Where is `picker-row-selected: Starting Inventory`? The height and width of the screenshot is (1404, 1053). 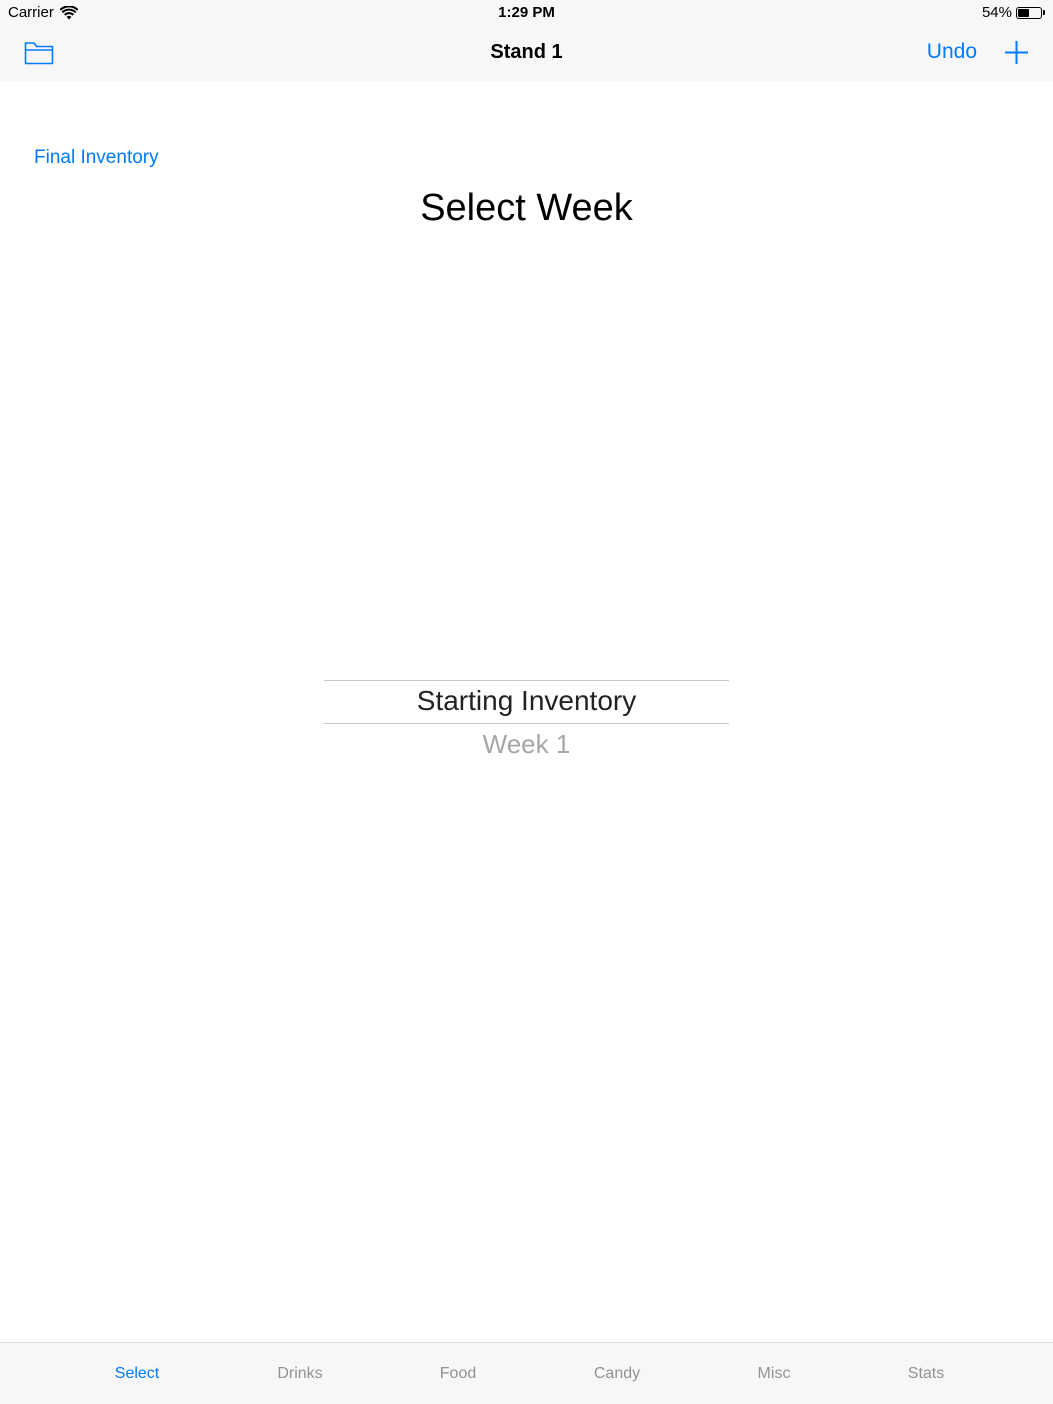
picker-row-selected: Starting Inventory is located at coordinates (526, 701).